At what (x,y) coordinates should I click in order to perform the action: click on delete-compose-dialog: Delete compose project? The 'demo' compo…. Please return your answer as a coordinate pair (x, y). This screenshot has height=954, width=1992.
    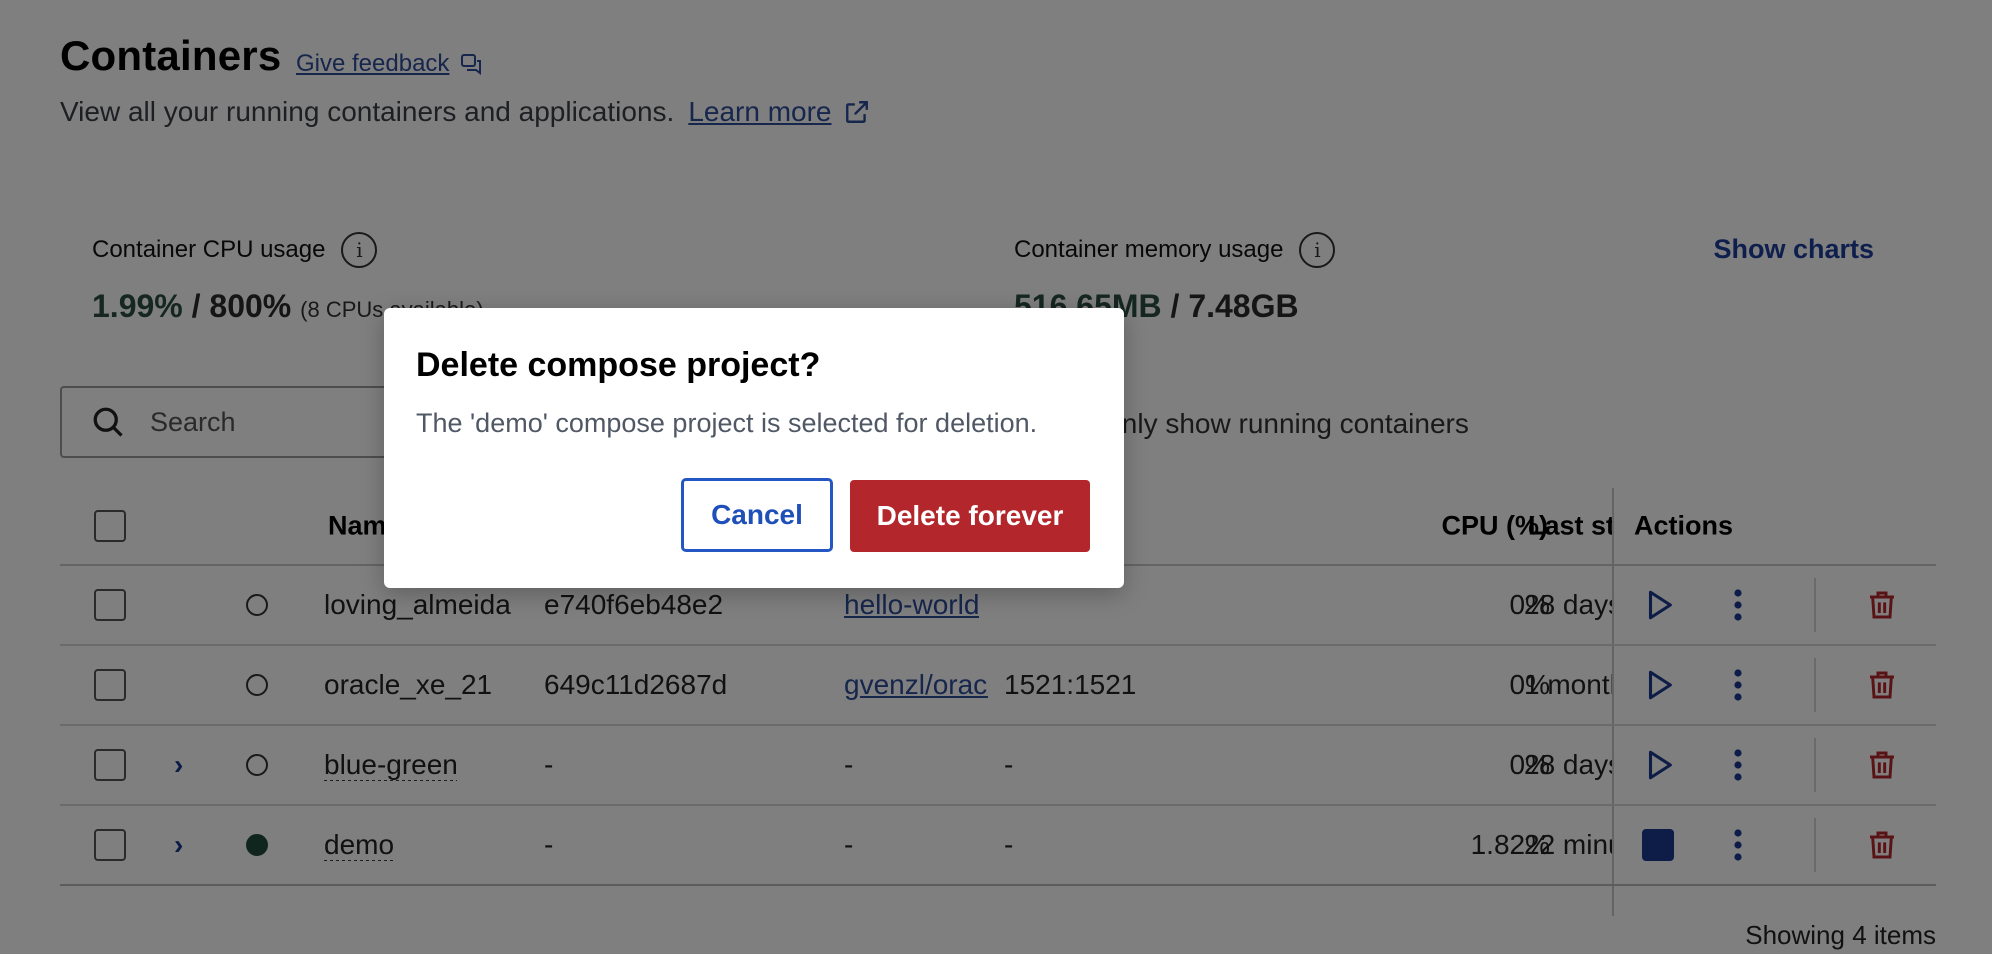
    Looking at the image, I should click on (754, 448).